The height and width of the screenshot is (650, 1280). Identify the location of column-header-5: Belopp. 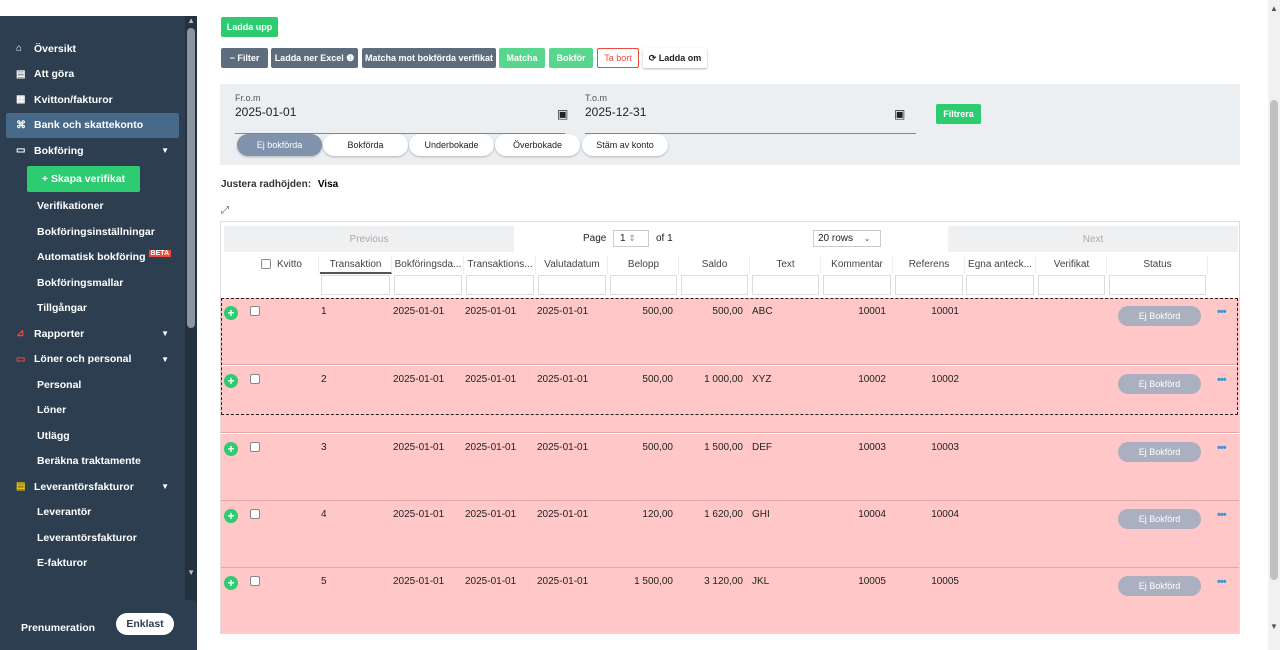
(644, 265).